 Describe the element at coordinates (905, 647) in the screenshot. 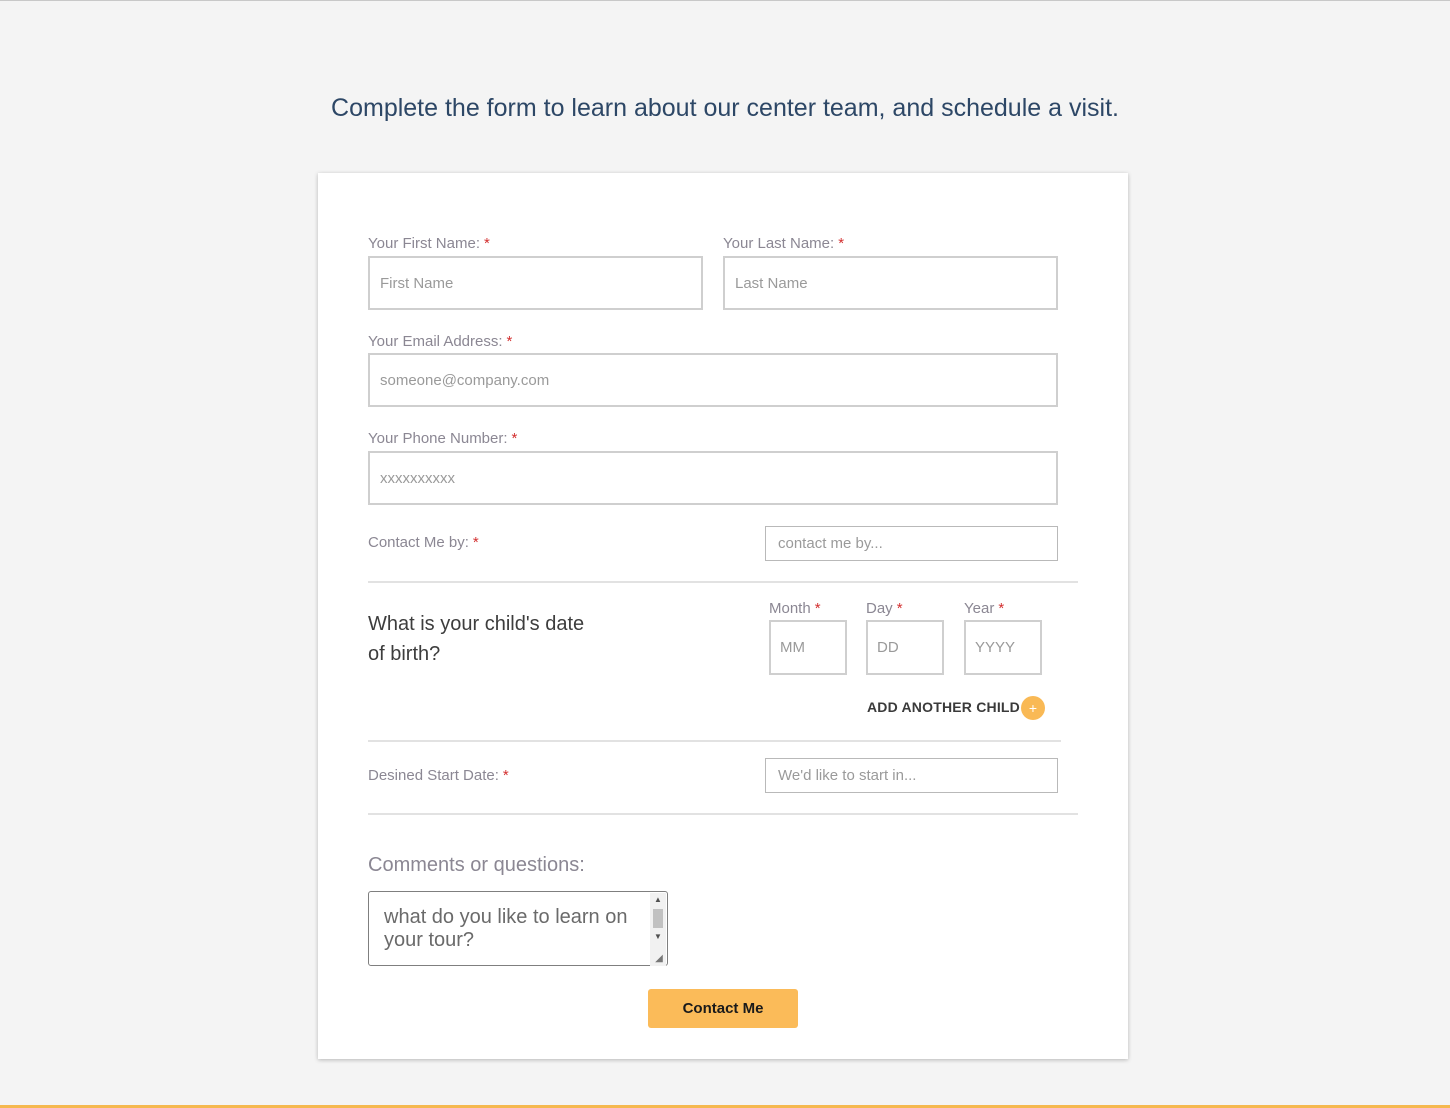

I see `dob-day-input` at that location.